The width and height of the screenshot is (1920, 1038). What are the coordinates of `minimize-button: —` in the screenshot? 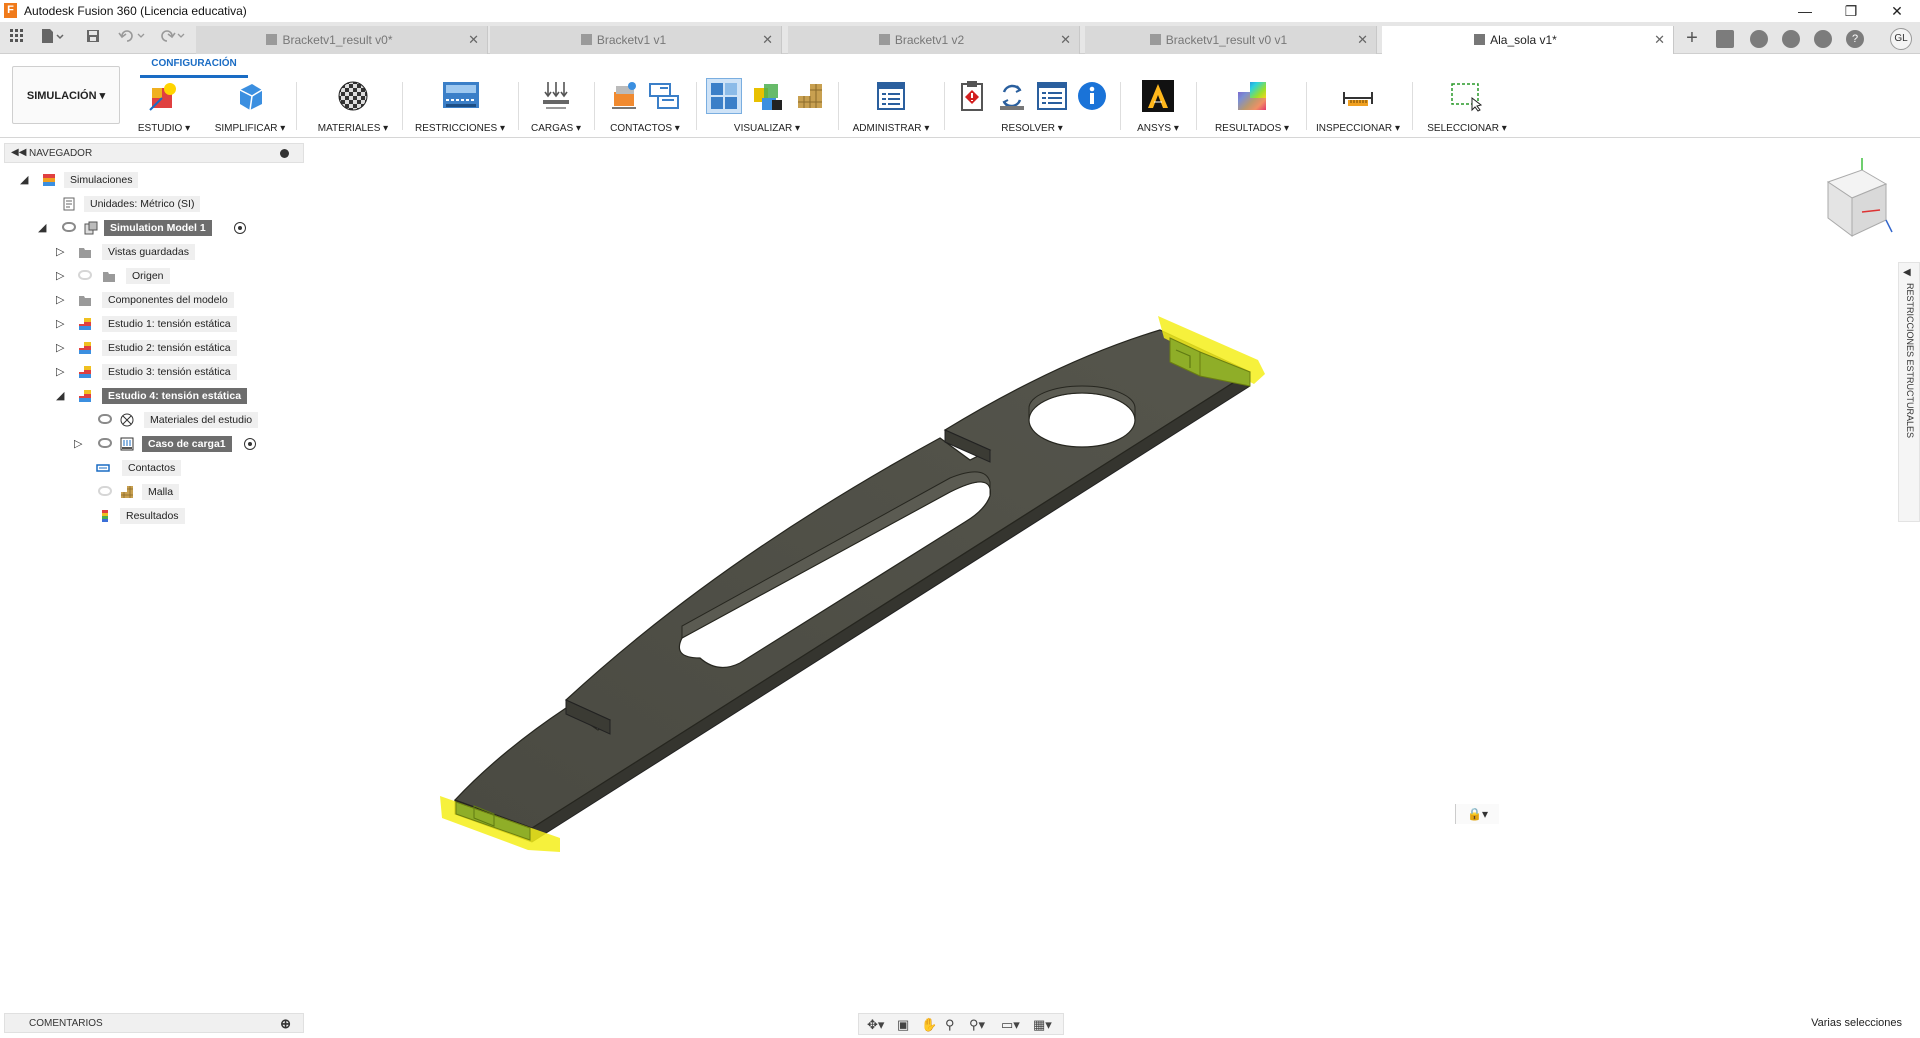 It's located at (1805, 11).